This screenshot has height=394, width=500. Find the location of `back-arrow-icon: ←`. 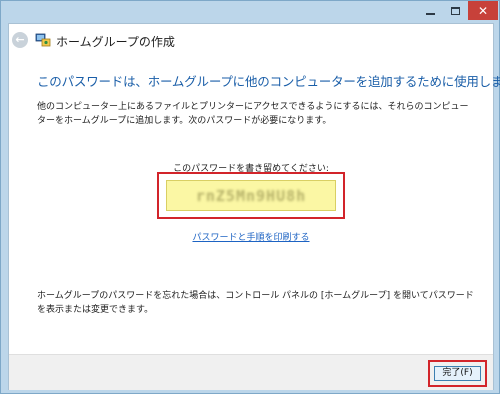

back-arrow-icon: ← is located at coordinates (20, 39).